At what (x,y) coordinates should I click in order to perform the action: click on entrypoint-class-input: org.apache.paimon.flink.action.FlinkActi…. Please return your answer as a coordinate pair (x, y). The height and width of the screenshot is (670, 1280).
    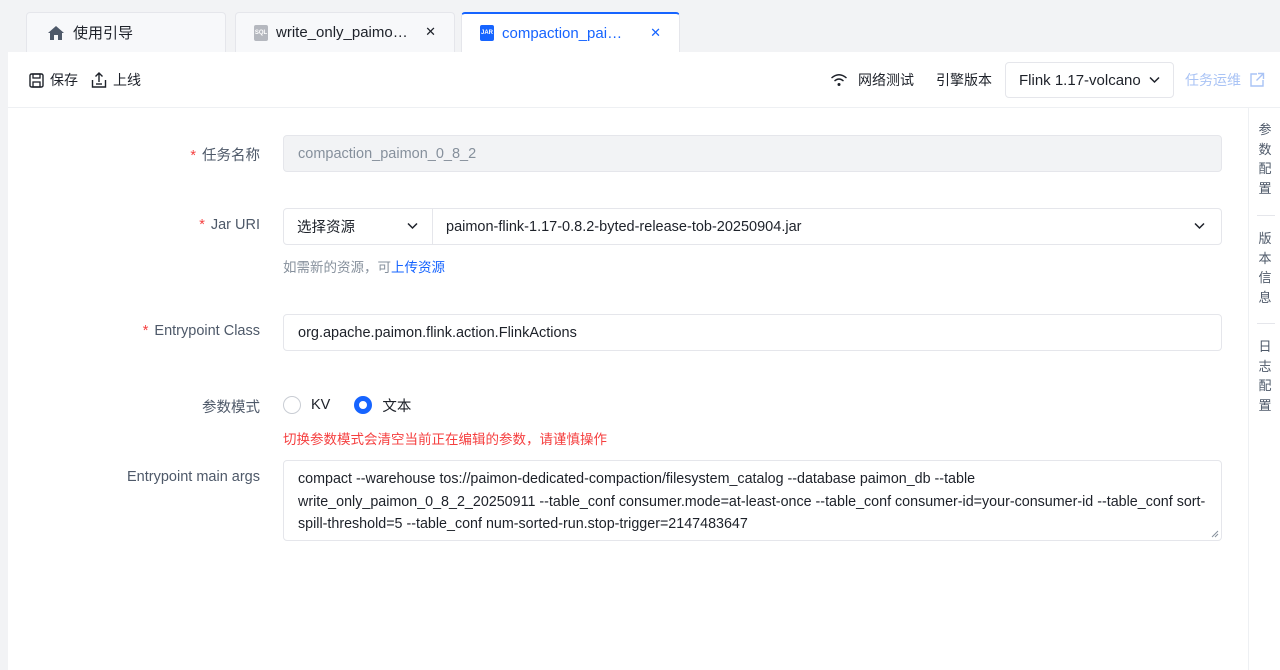
    Looking at the image, I should click on (752, 332).